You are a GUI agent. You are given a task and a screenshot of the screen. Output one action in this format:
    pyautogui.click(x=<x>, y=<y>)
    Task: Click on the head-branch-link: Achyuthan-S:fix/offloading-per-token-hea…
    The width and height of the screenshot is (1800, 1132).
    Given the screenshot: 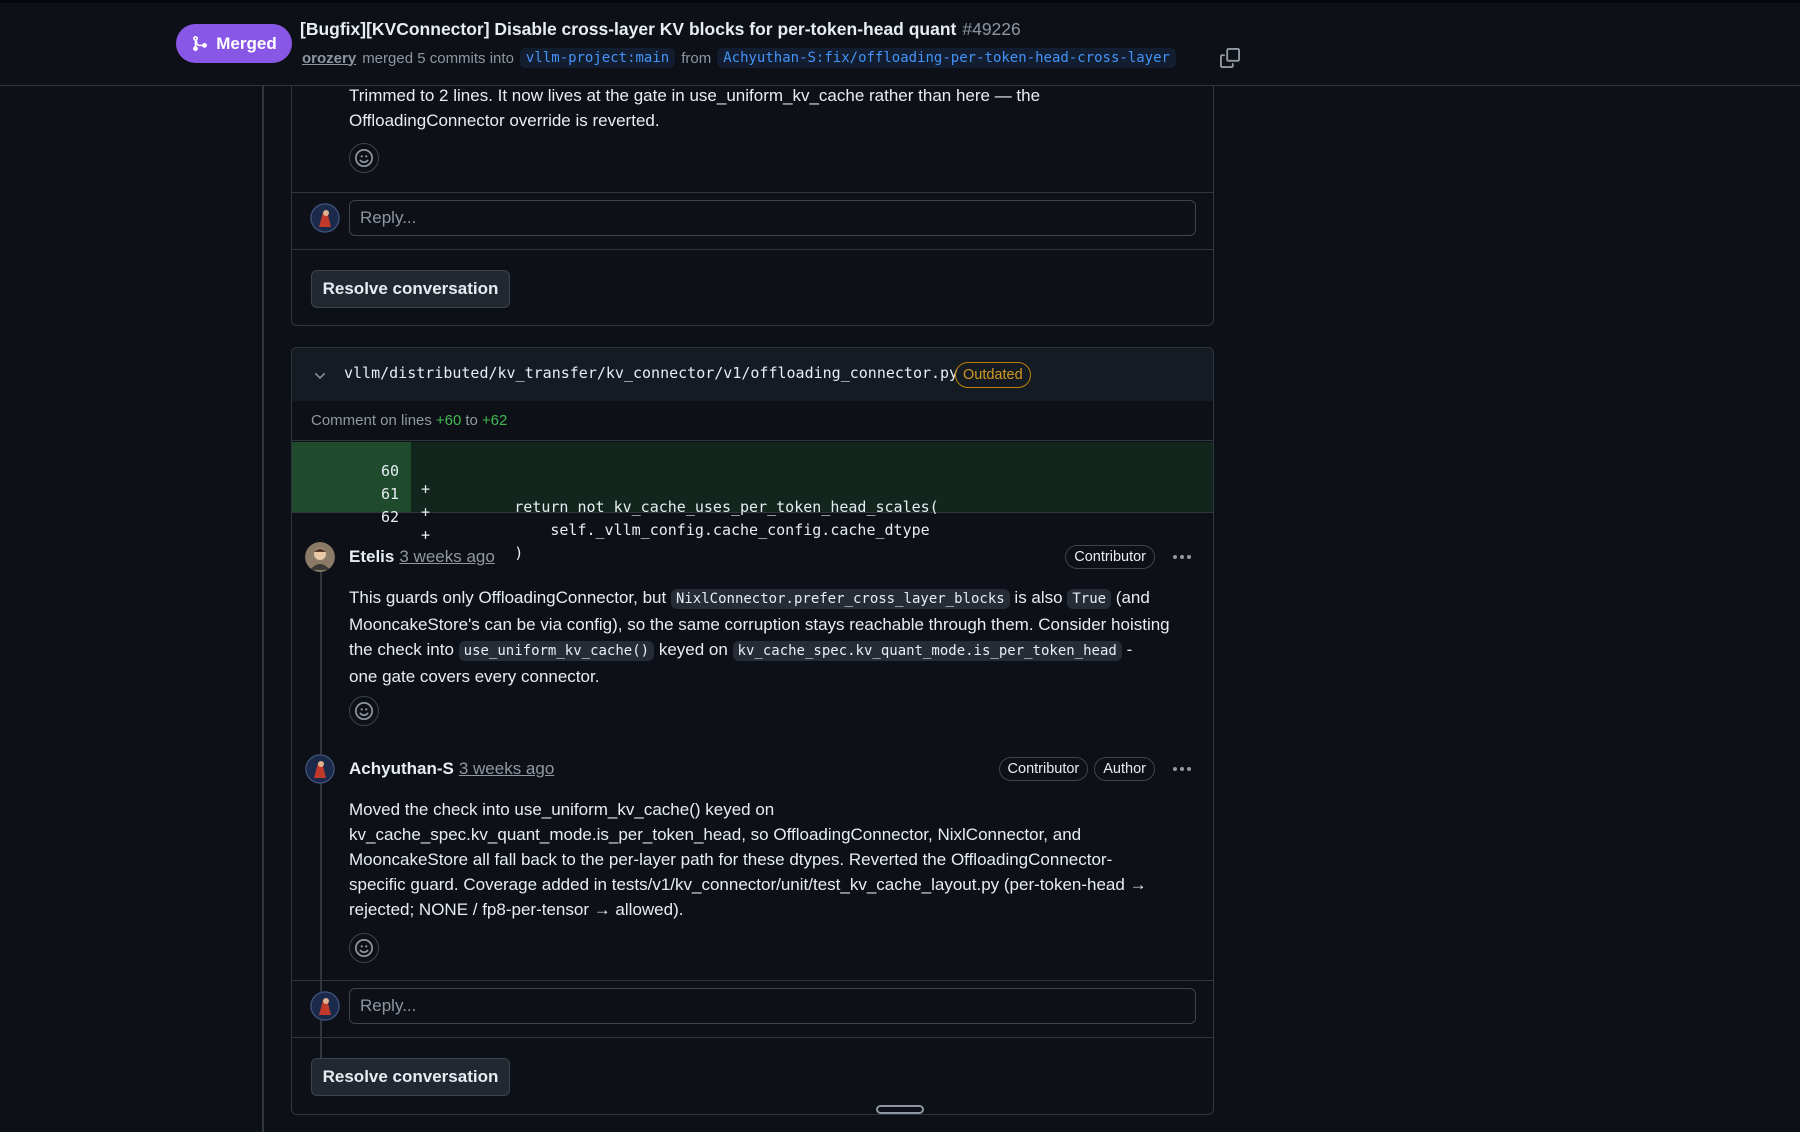 What is the action you would take?
    pyautogui.click(x=946, y=58)
    